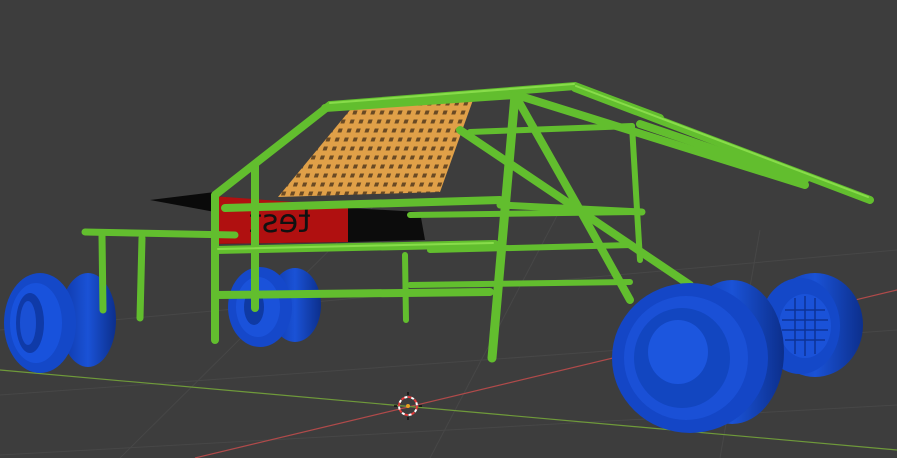 This screenshot has width=897, height=458. What do you see at coordinates (698, 356) in the screenshot?
I see `wheel-front-near` at bounding box center [698, 356].